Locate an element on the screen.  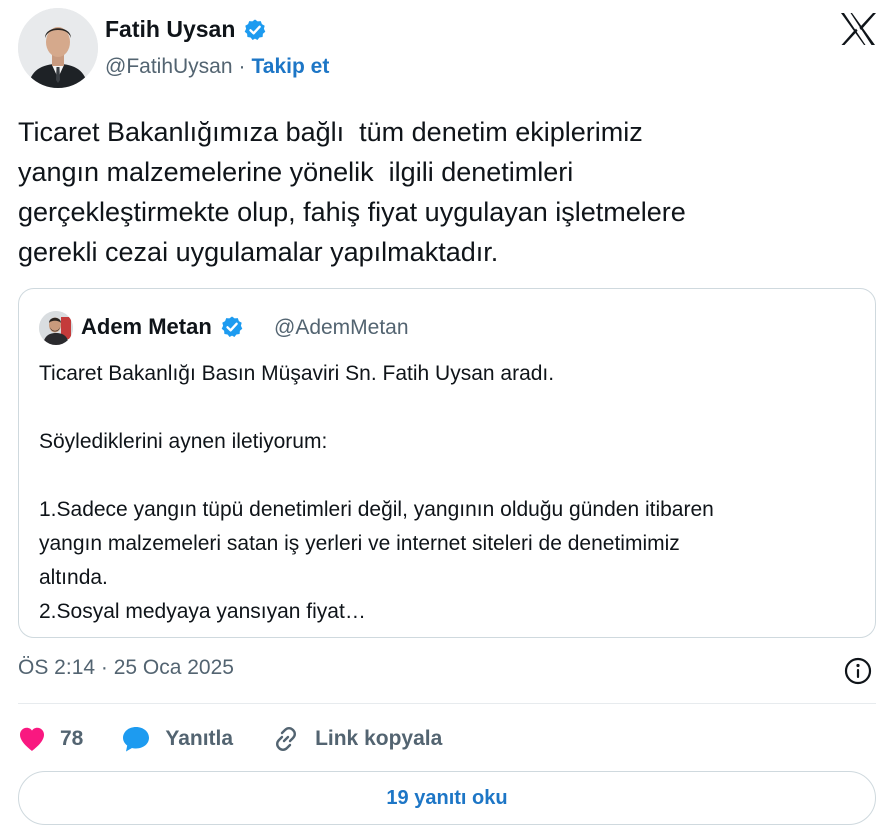
author-handle-row: @FatihUysan · Takip et is located at coordinates (217, 67).